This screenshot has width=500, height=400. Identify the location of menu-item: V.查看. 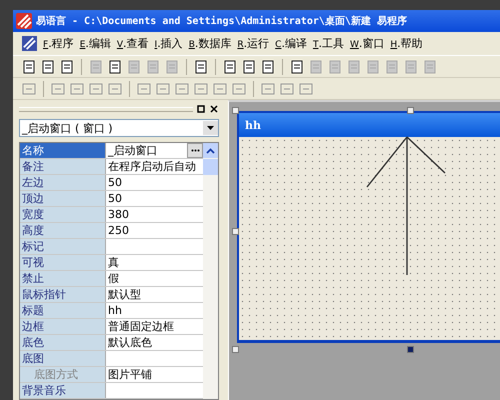
(132, 43).